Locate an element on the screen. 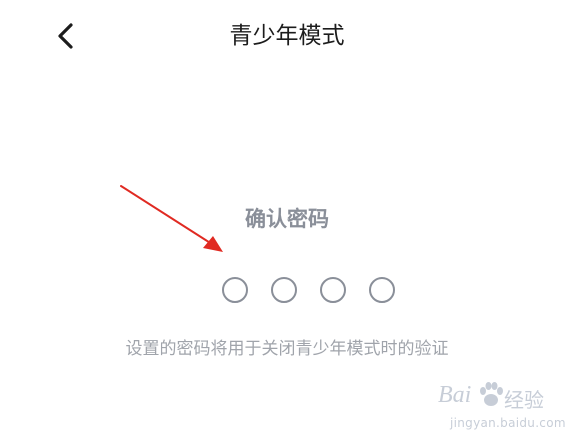 This screenshot has width=574, height=442. paw-icon is located at coordinates (491, 394).